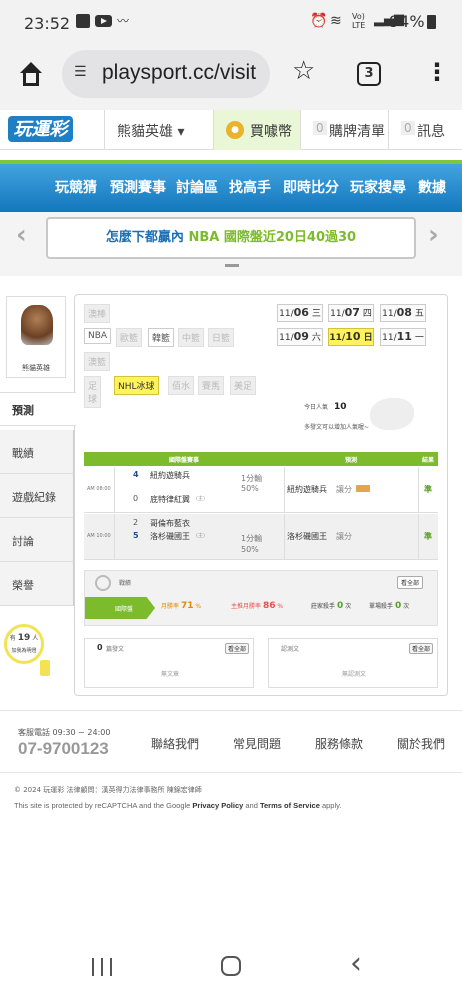 The height and width of the screenshot is (1000, 462). What do you see at coordinates (138, 187) in the screenshot?
I see `nav-item-predict: 預測賽事` at bounding box center [138, 187].